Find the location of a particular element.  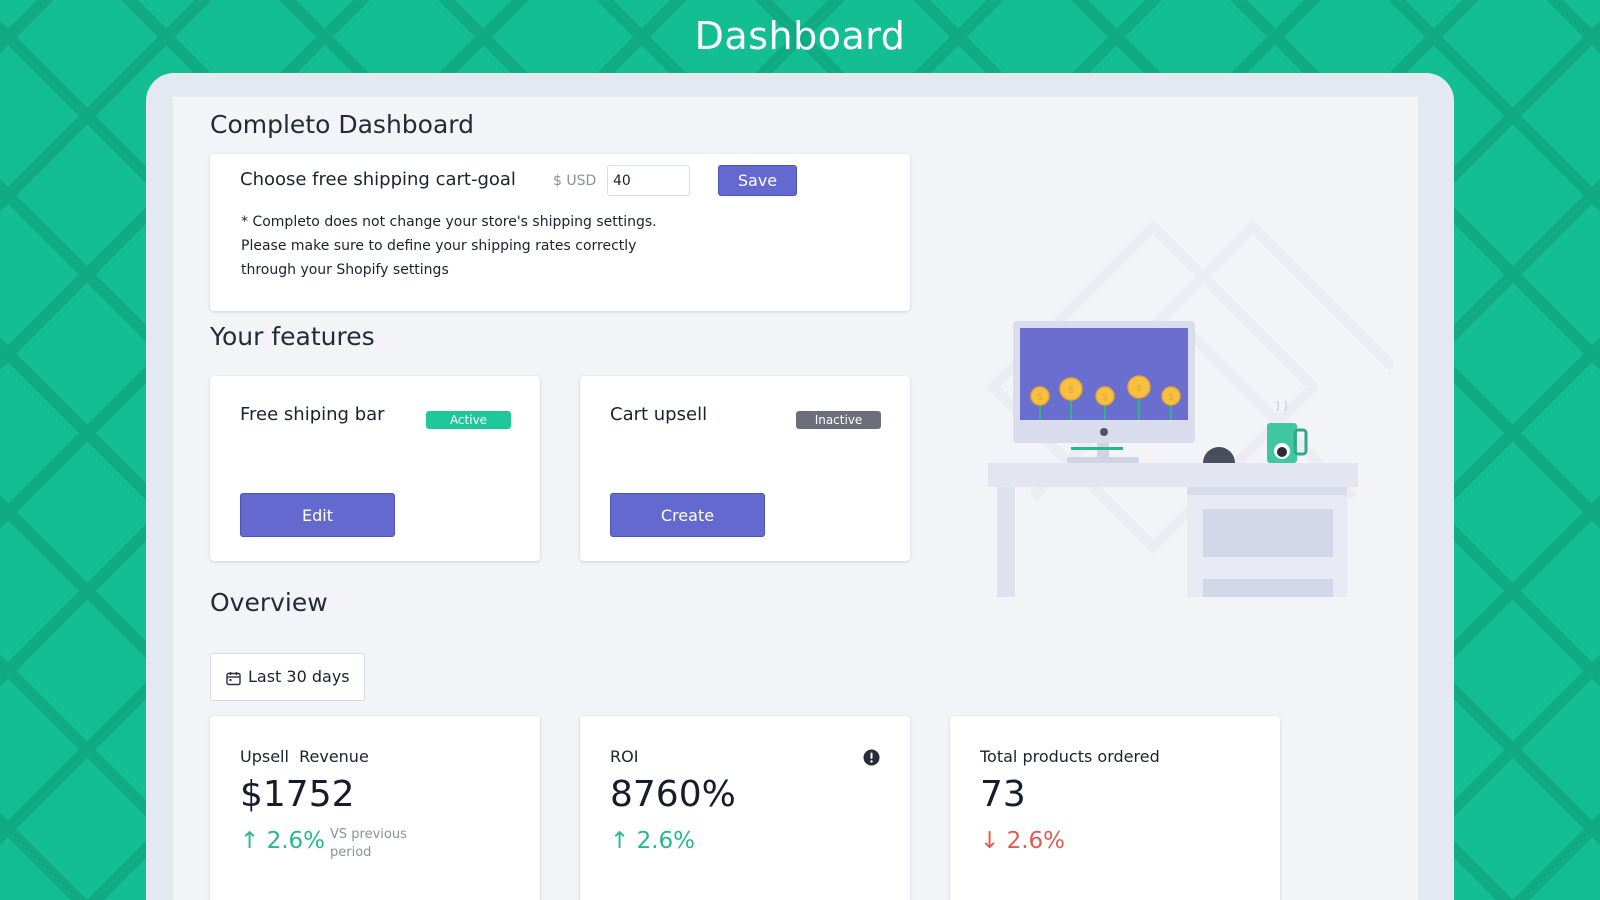

status-badge-active: Active is located at coordinates (468, 420).